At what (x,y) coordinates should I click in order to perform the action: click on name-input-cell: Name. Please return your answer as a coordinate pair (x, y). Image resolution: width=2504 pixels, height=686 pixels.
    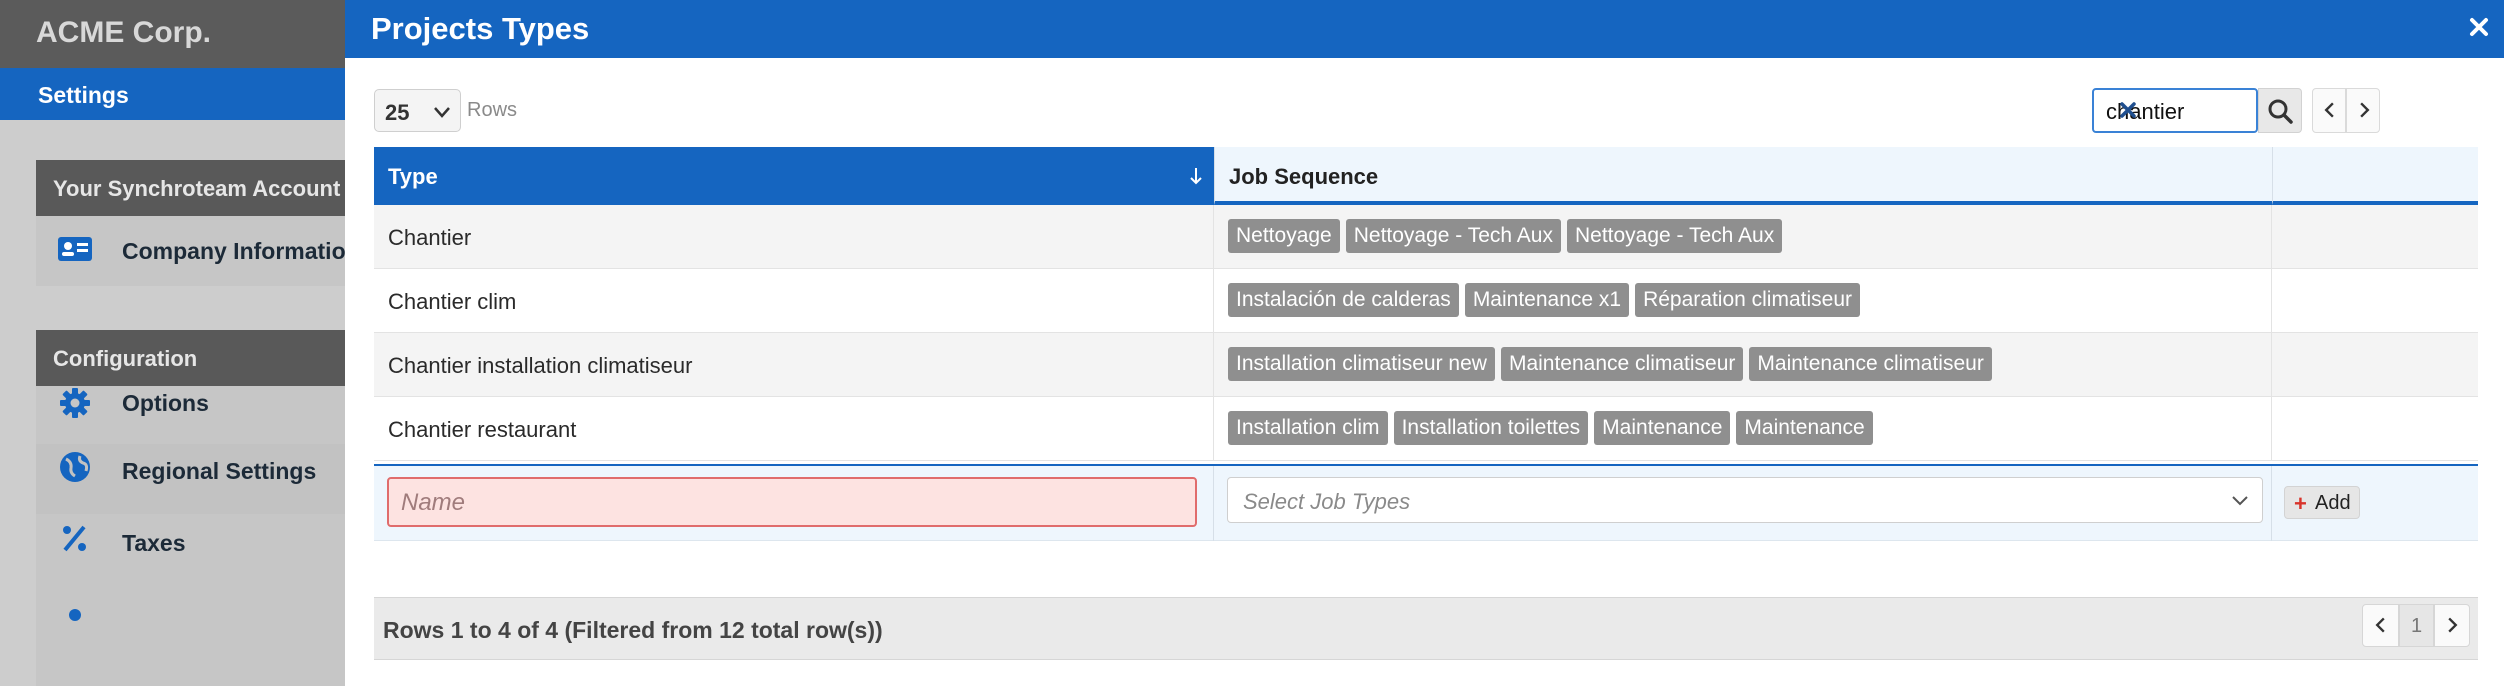
    Looking at the image, I should click on (794, 503).